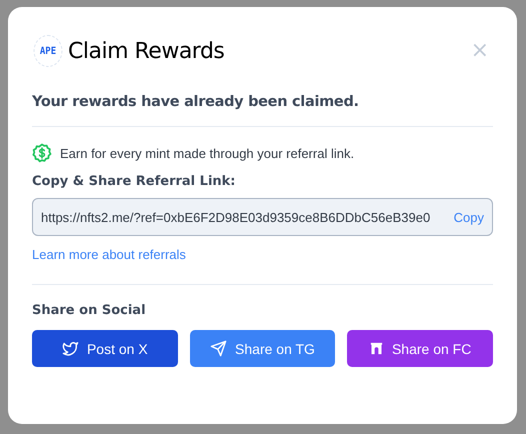 Image resolution: width=526 pixels, height=434 pixels. Describe the element at coordinates (89, 310) in the screenshot. I see `section-heading: Share on Social` at that location.